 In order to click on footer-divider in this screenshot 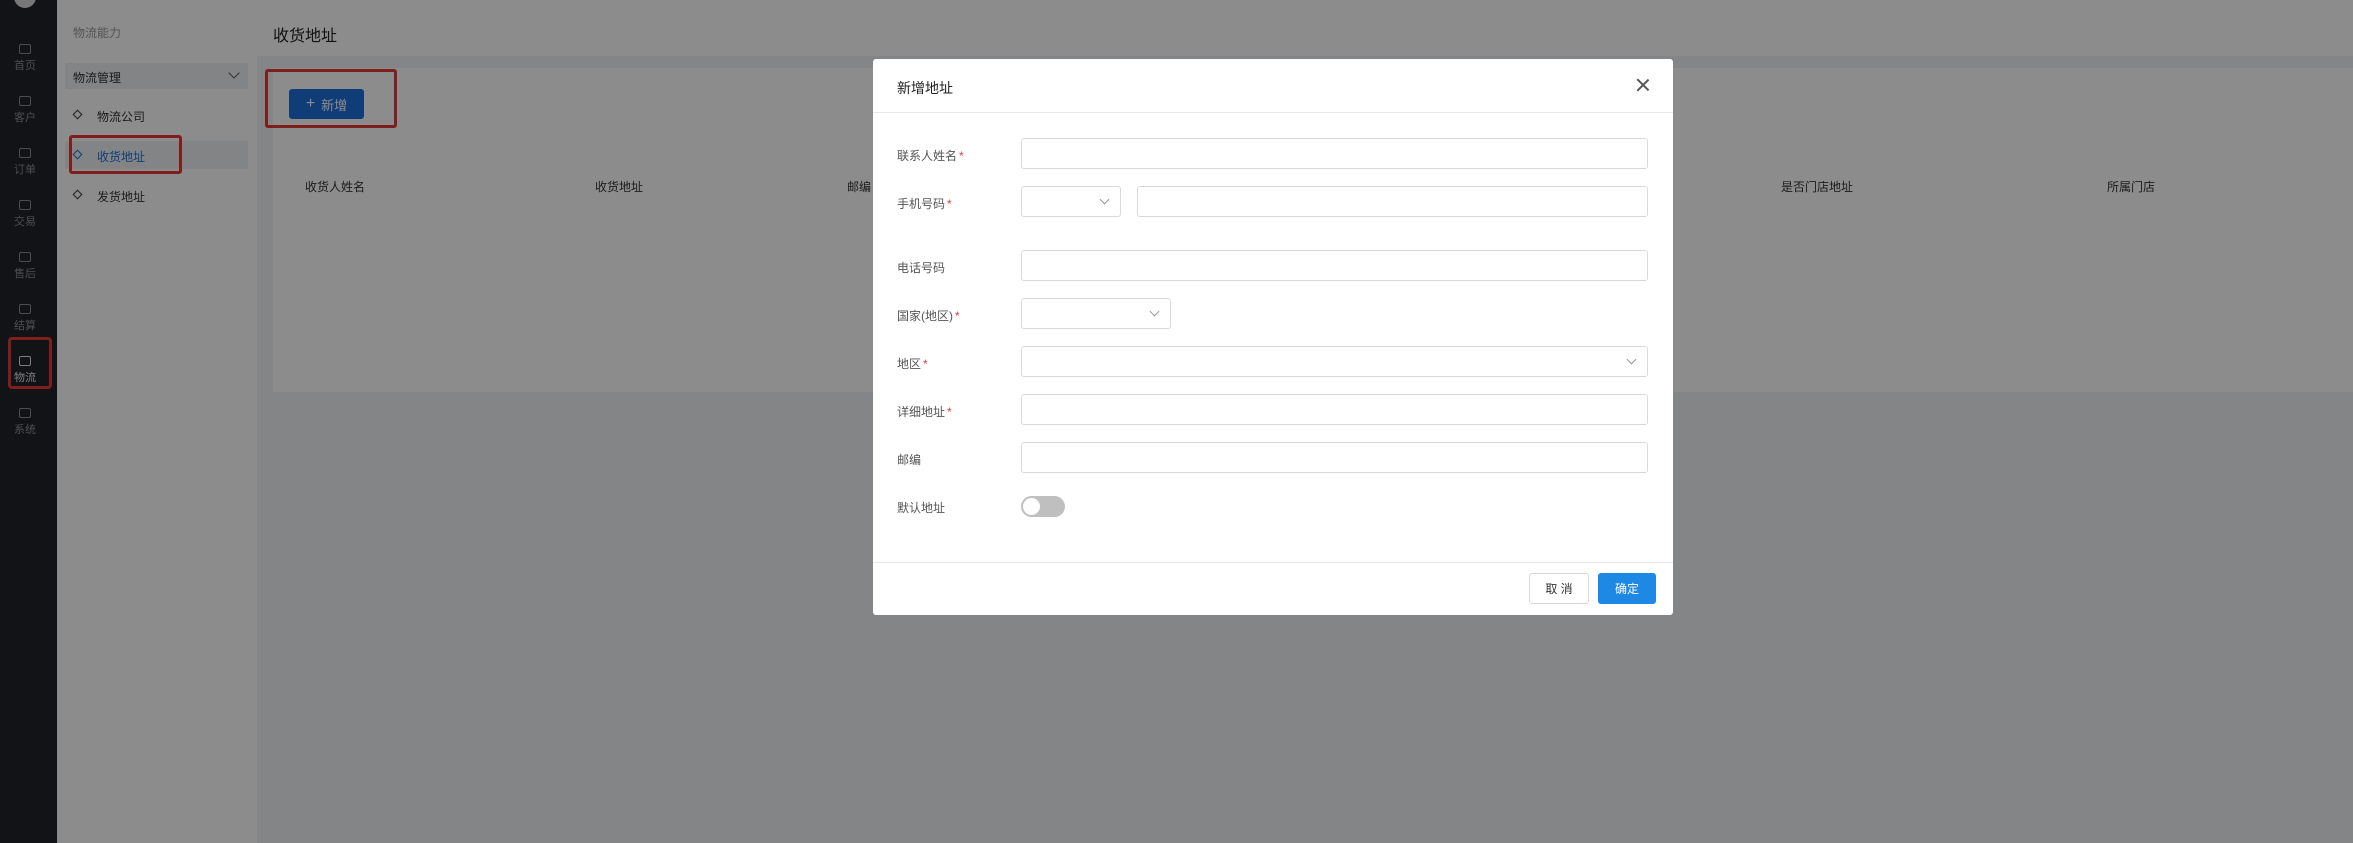, I will do `click(1273, 562)`.